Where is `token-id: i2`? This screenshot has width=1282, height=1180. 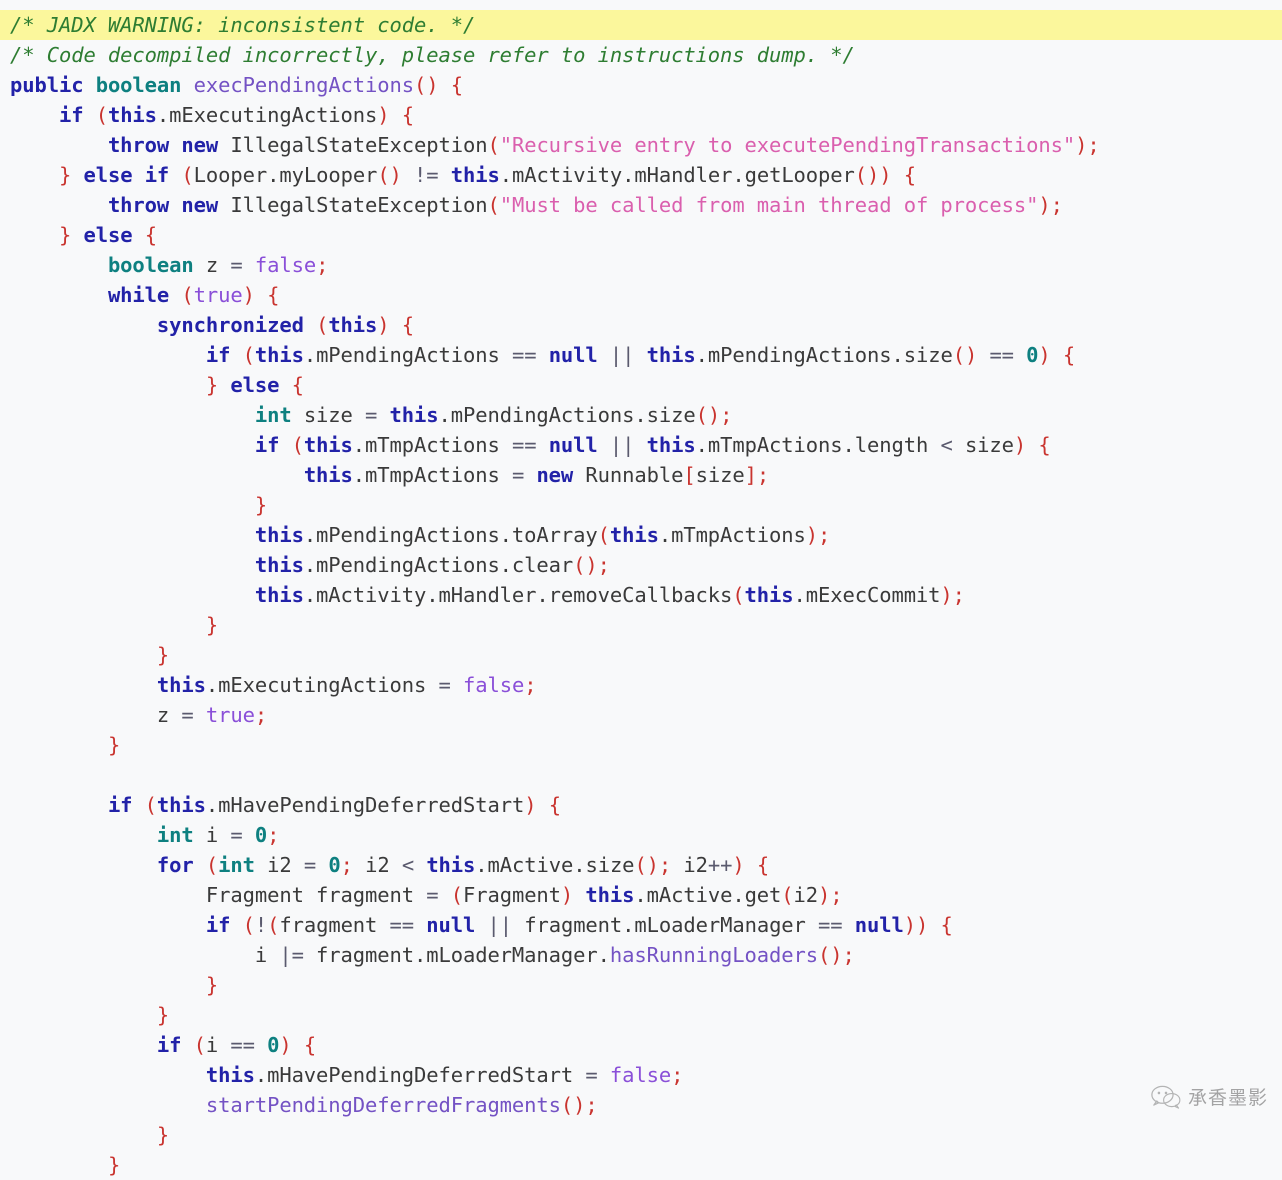
token-id: i2 is located at coordinates (279, 865).